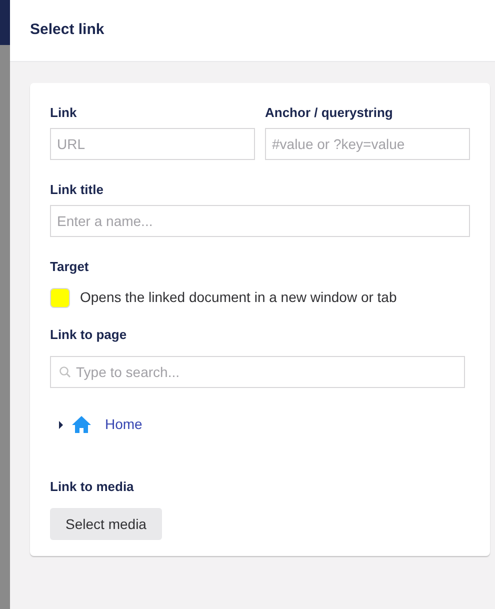  What do you see at coordinates (123, 424) in the screenshot?
I see `tree-item: Home` at bounding box center [123, 424].